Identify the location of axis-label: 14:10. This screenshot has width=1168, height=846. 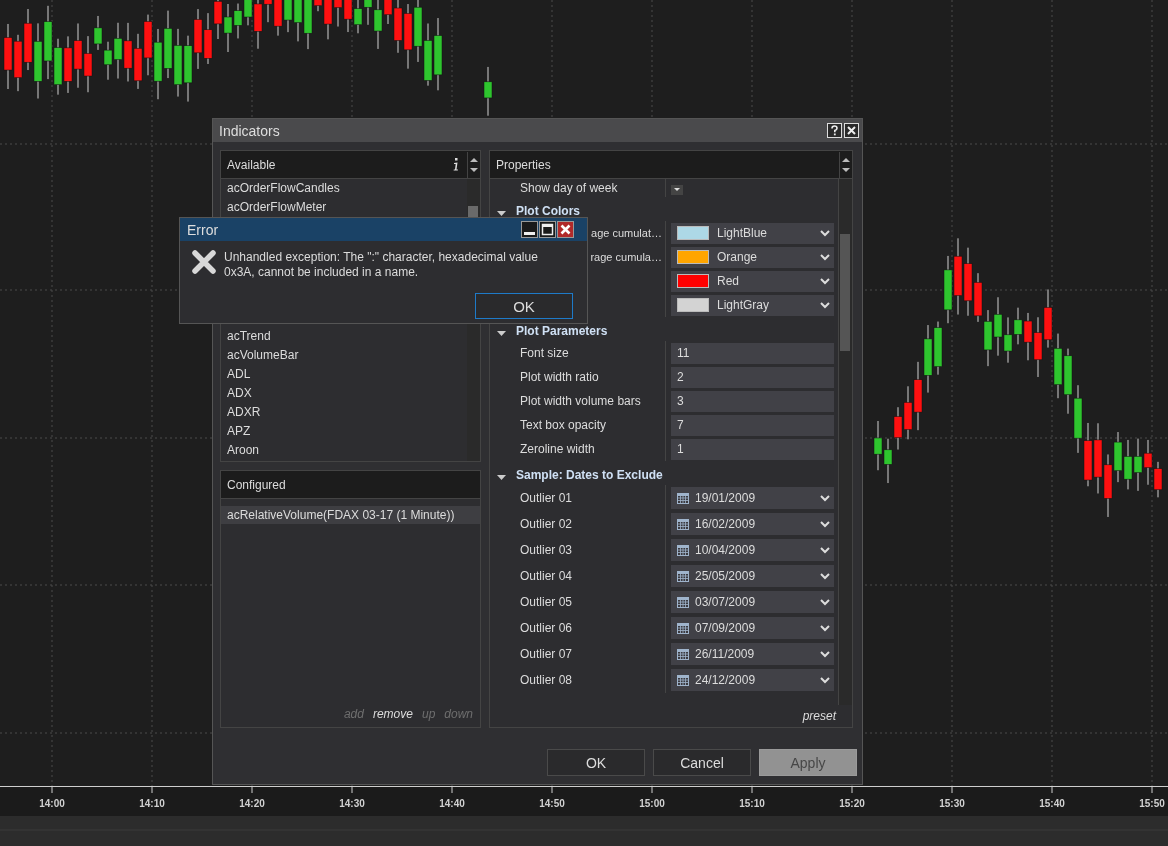
(152, 803).